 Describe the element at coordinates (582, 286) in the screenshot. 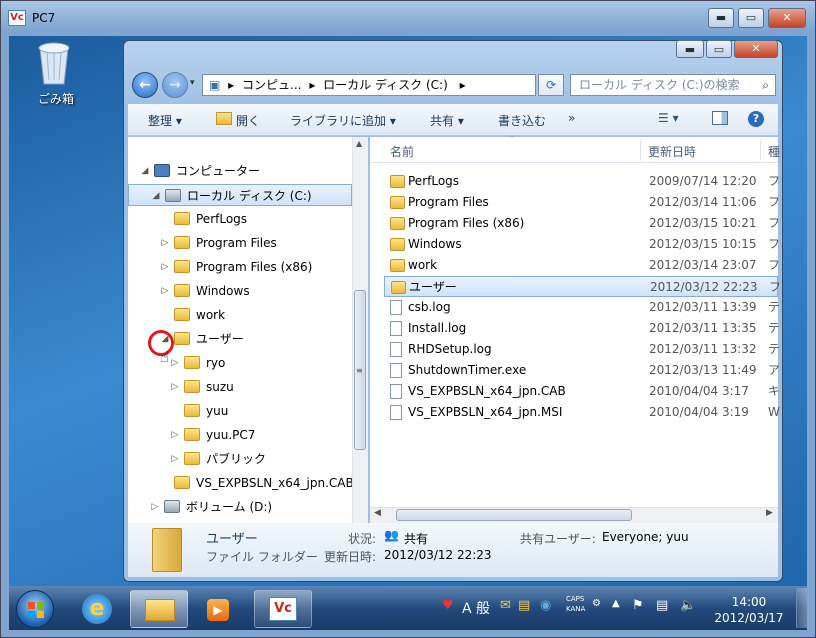

I see `file-row: ユーザー 2012/03/12 22:23 フ` at that location.